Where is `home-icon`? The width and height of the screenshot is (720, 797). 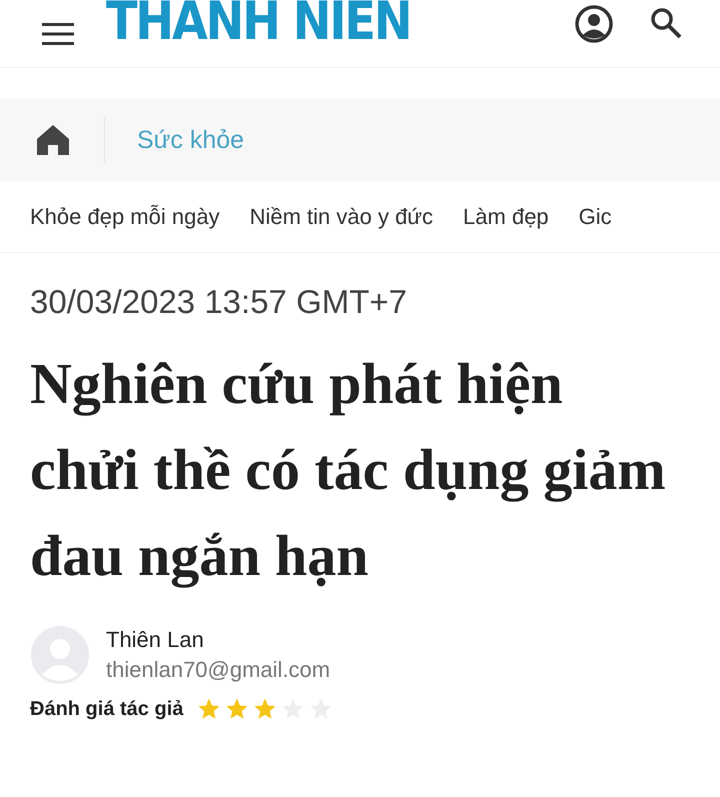
home-icon is located at coordinates (53, 140).